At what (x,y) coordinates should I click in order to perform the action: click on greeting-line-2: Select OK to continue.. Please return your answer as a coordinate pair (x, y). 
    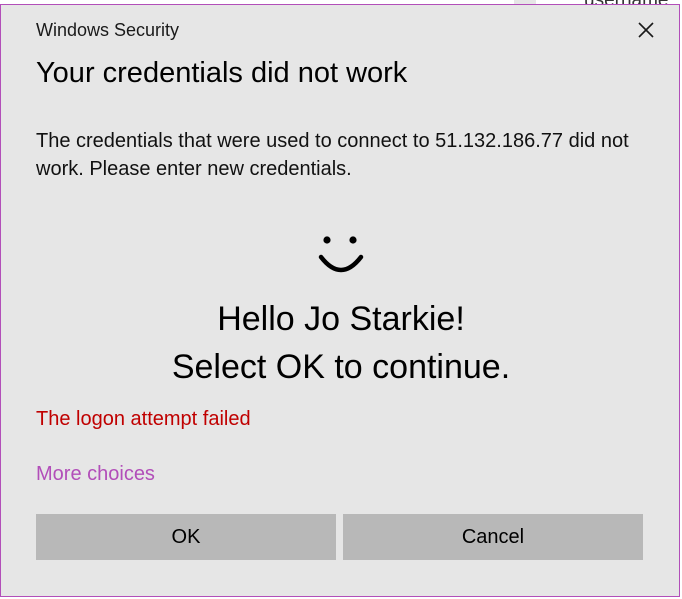
    Looking at the image, I should click on (341, 367).